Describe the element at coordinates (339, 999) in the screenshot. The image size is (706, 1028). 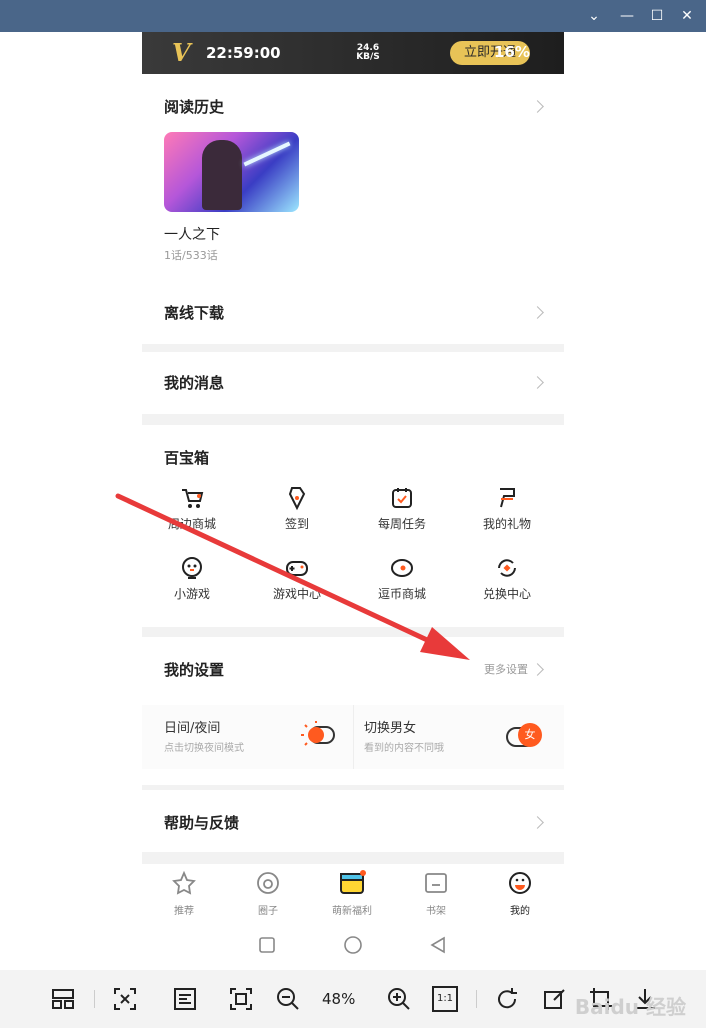
I see `zoom-level: 48%` at that location.